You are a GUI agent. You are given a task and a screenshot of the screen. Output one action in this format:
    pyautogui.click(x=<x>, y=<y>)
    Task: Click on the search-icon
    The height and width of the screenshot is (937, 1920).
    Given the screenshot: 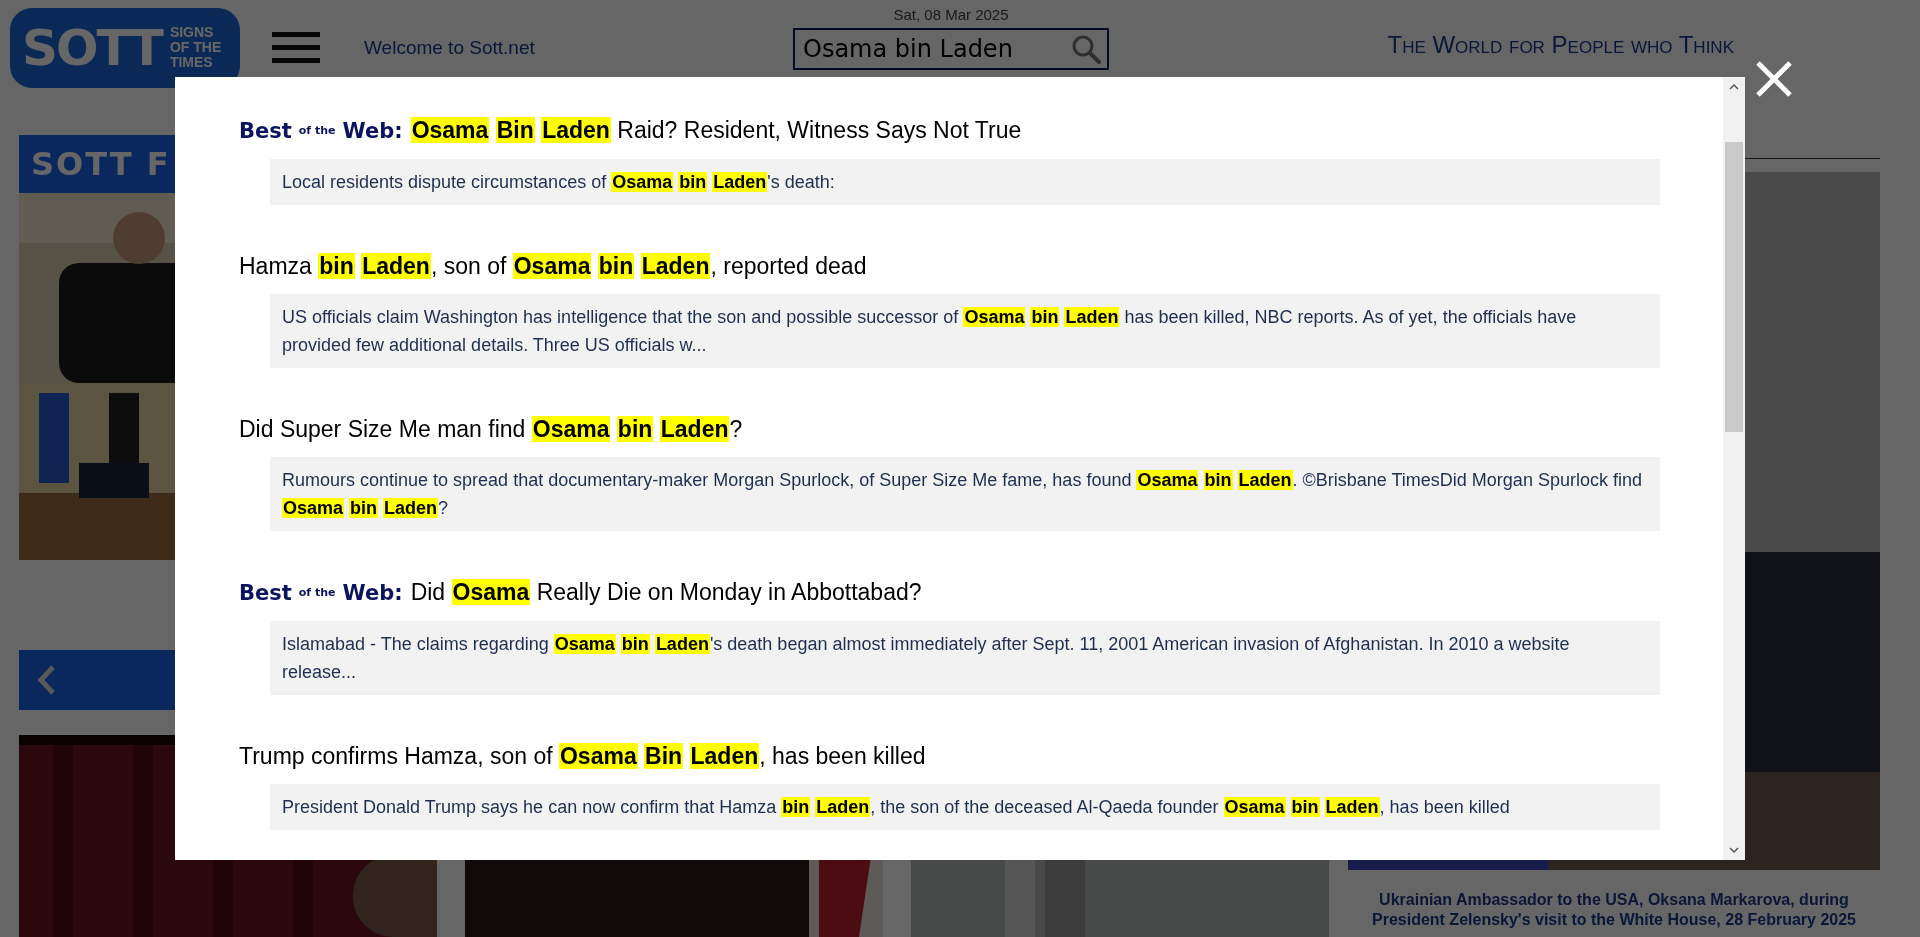 What is the action you would take?
    pyautogui.click(x=1086, y=49)
    